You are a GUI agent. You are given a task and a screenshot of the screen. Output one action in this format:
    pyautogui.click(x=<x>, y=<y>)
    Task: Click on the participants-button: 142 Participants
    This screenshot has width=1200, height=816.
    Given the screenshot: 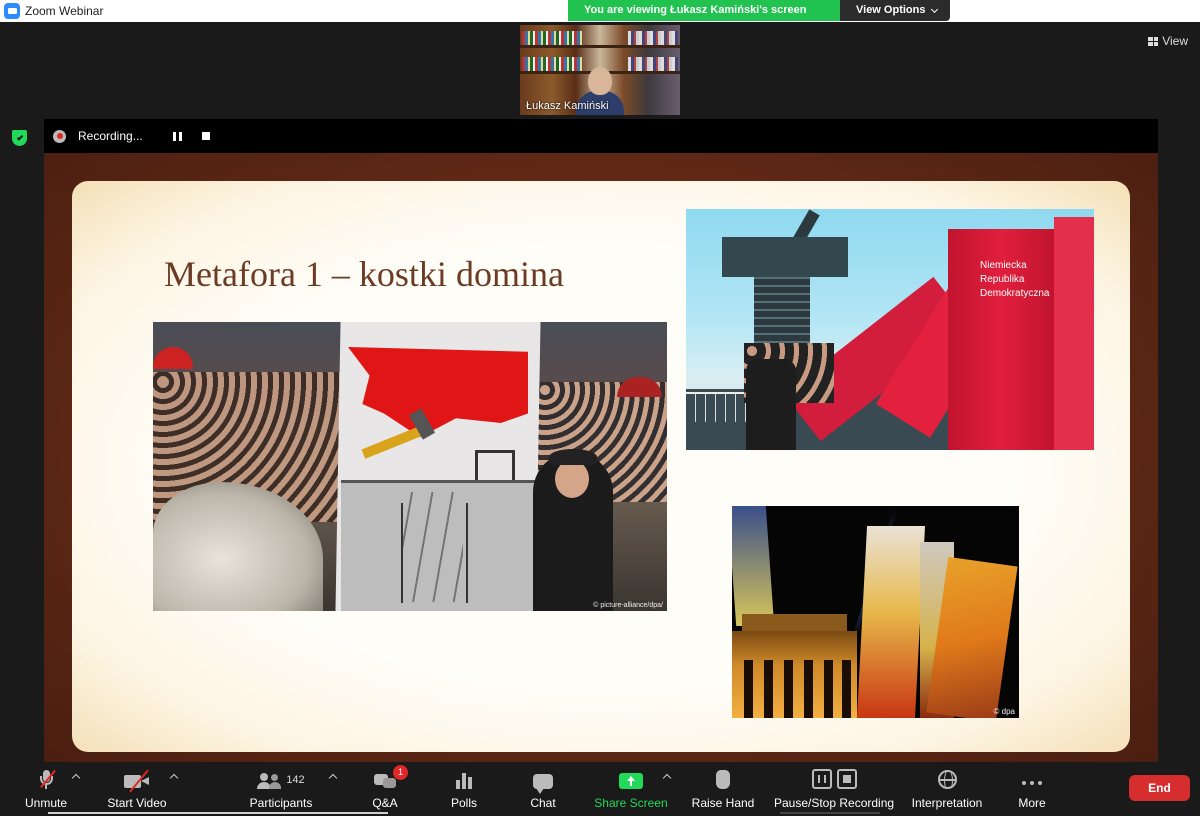 What is the action you would take?
    pyautogui.click(x=281, y=789)
    